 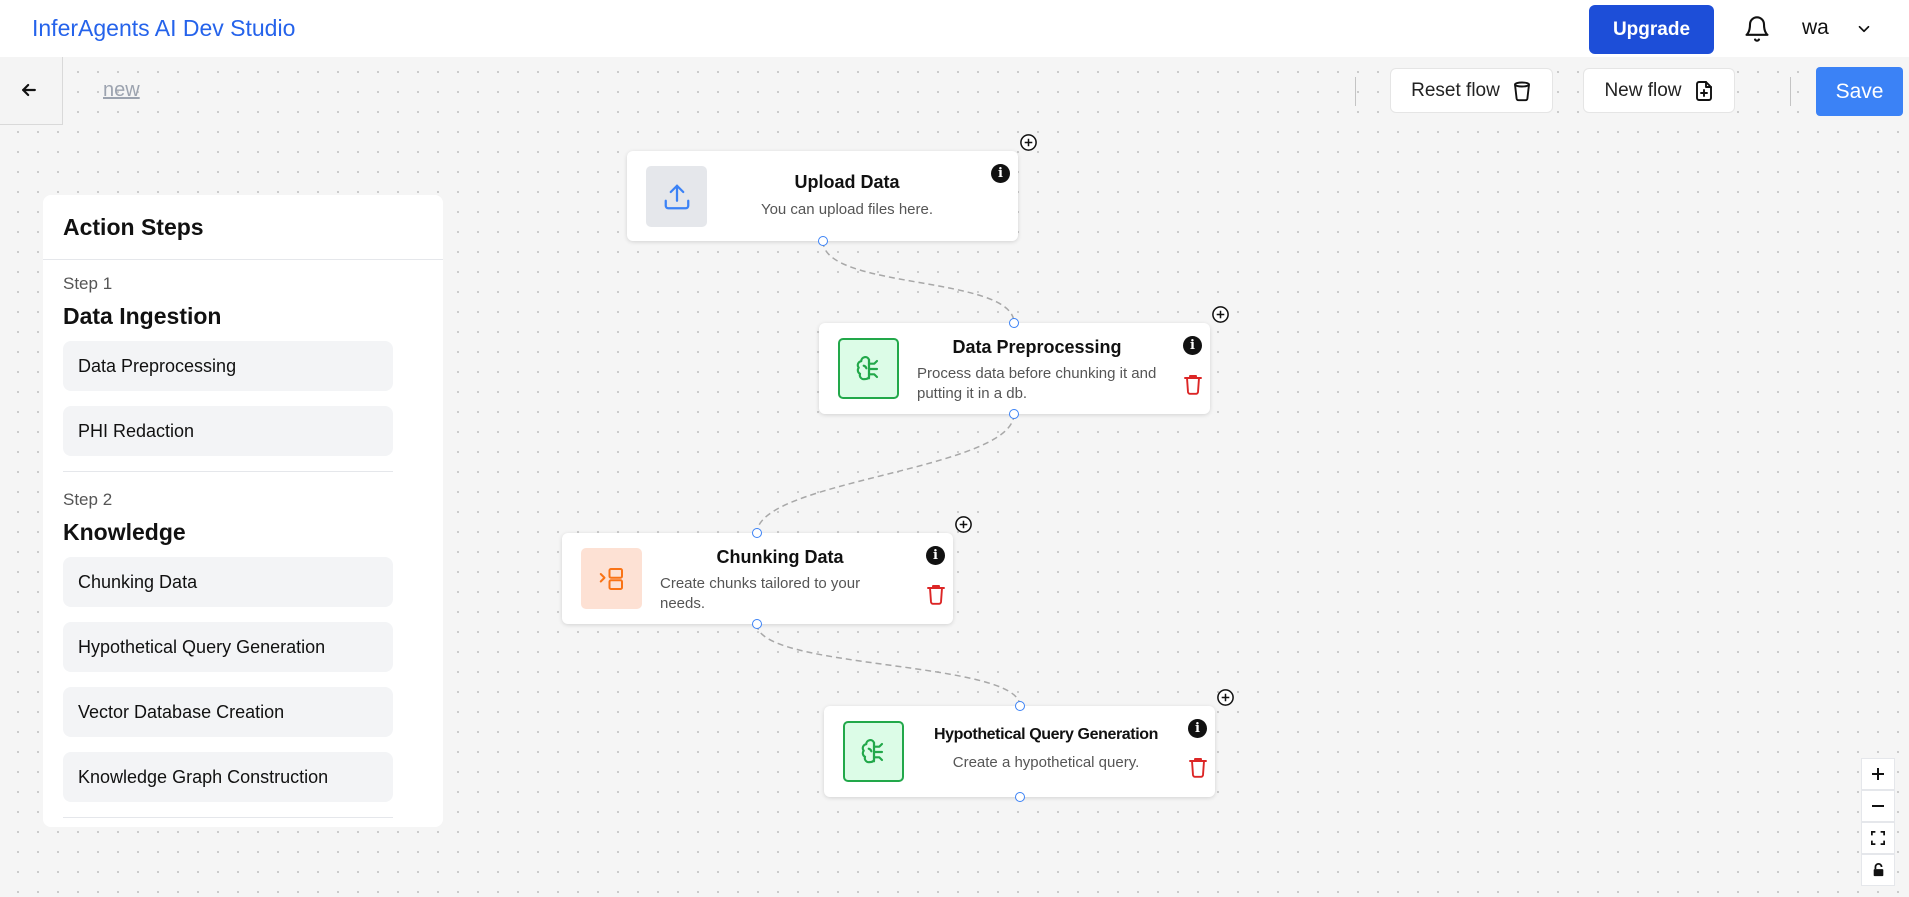 I want to click on step-item-hypothetical-query-generation: Hypothetical Query Generation, so click(x=228, y=647).